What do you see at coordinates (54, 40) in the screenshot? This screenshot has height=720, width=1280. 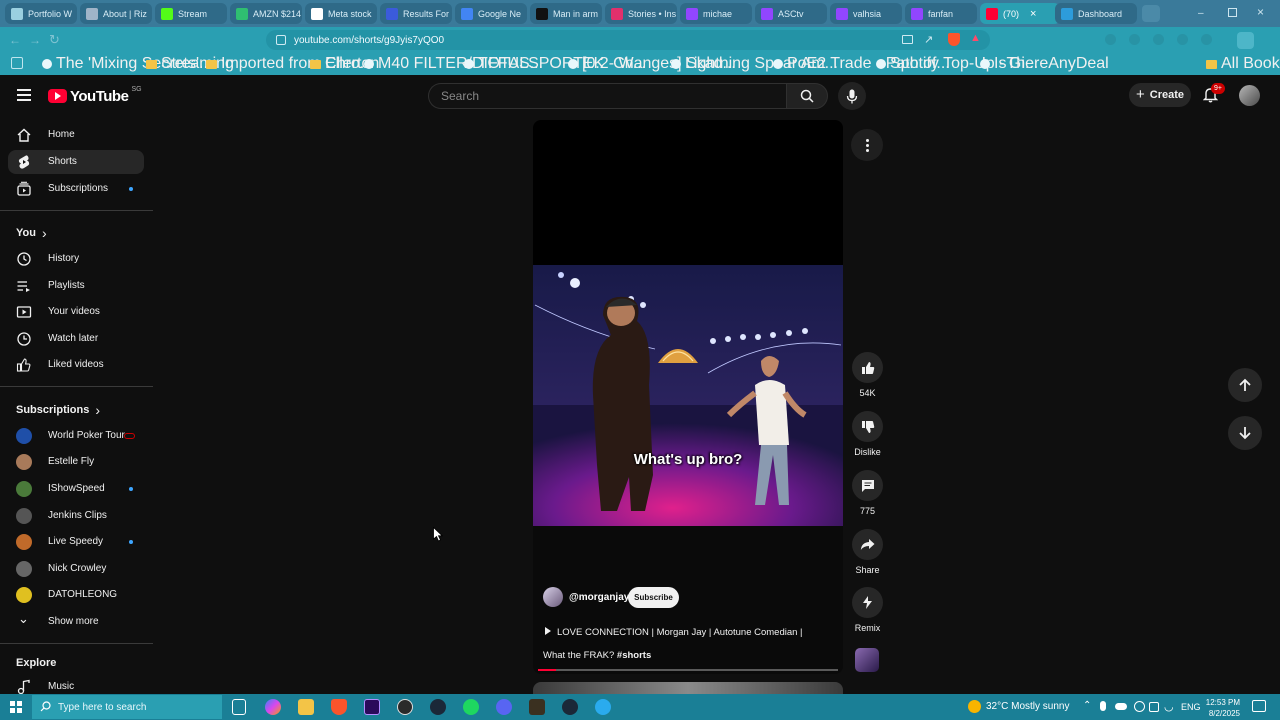 I see `reload-icon: ↻` at bounding box center [54, 40].